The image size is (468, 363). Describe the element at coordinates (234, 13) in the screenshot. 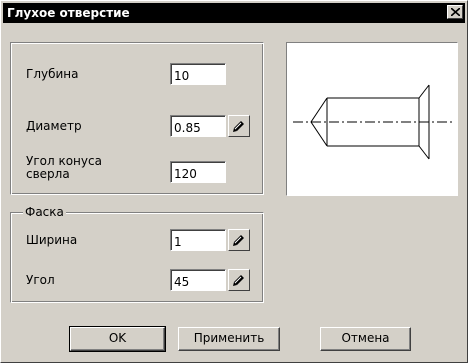

I see `title-bar: Глухое отверстие` at that location.